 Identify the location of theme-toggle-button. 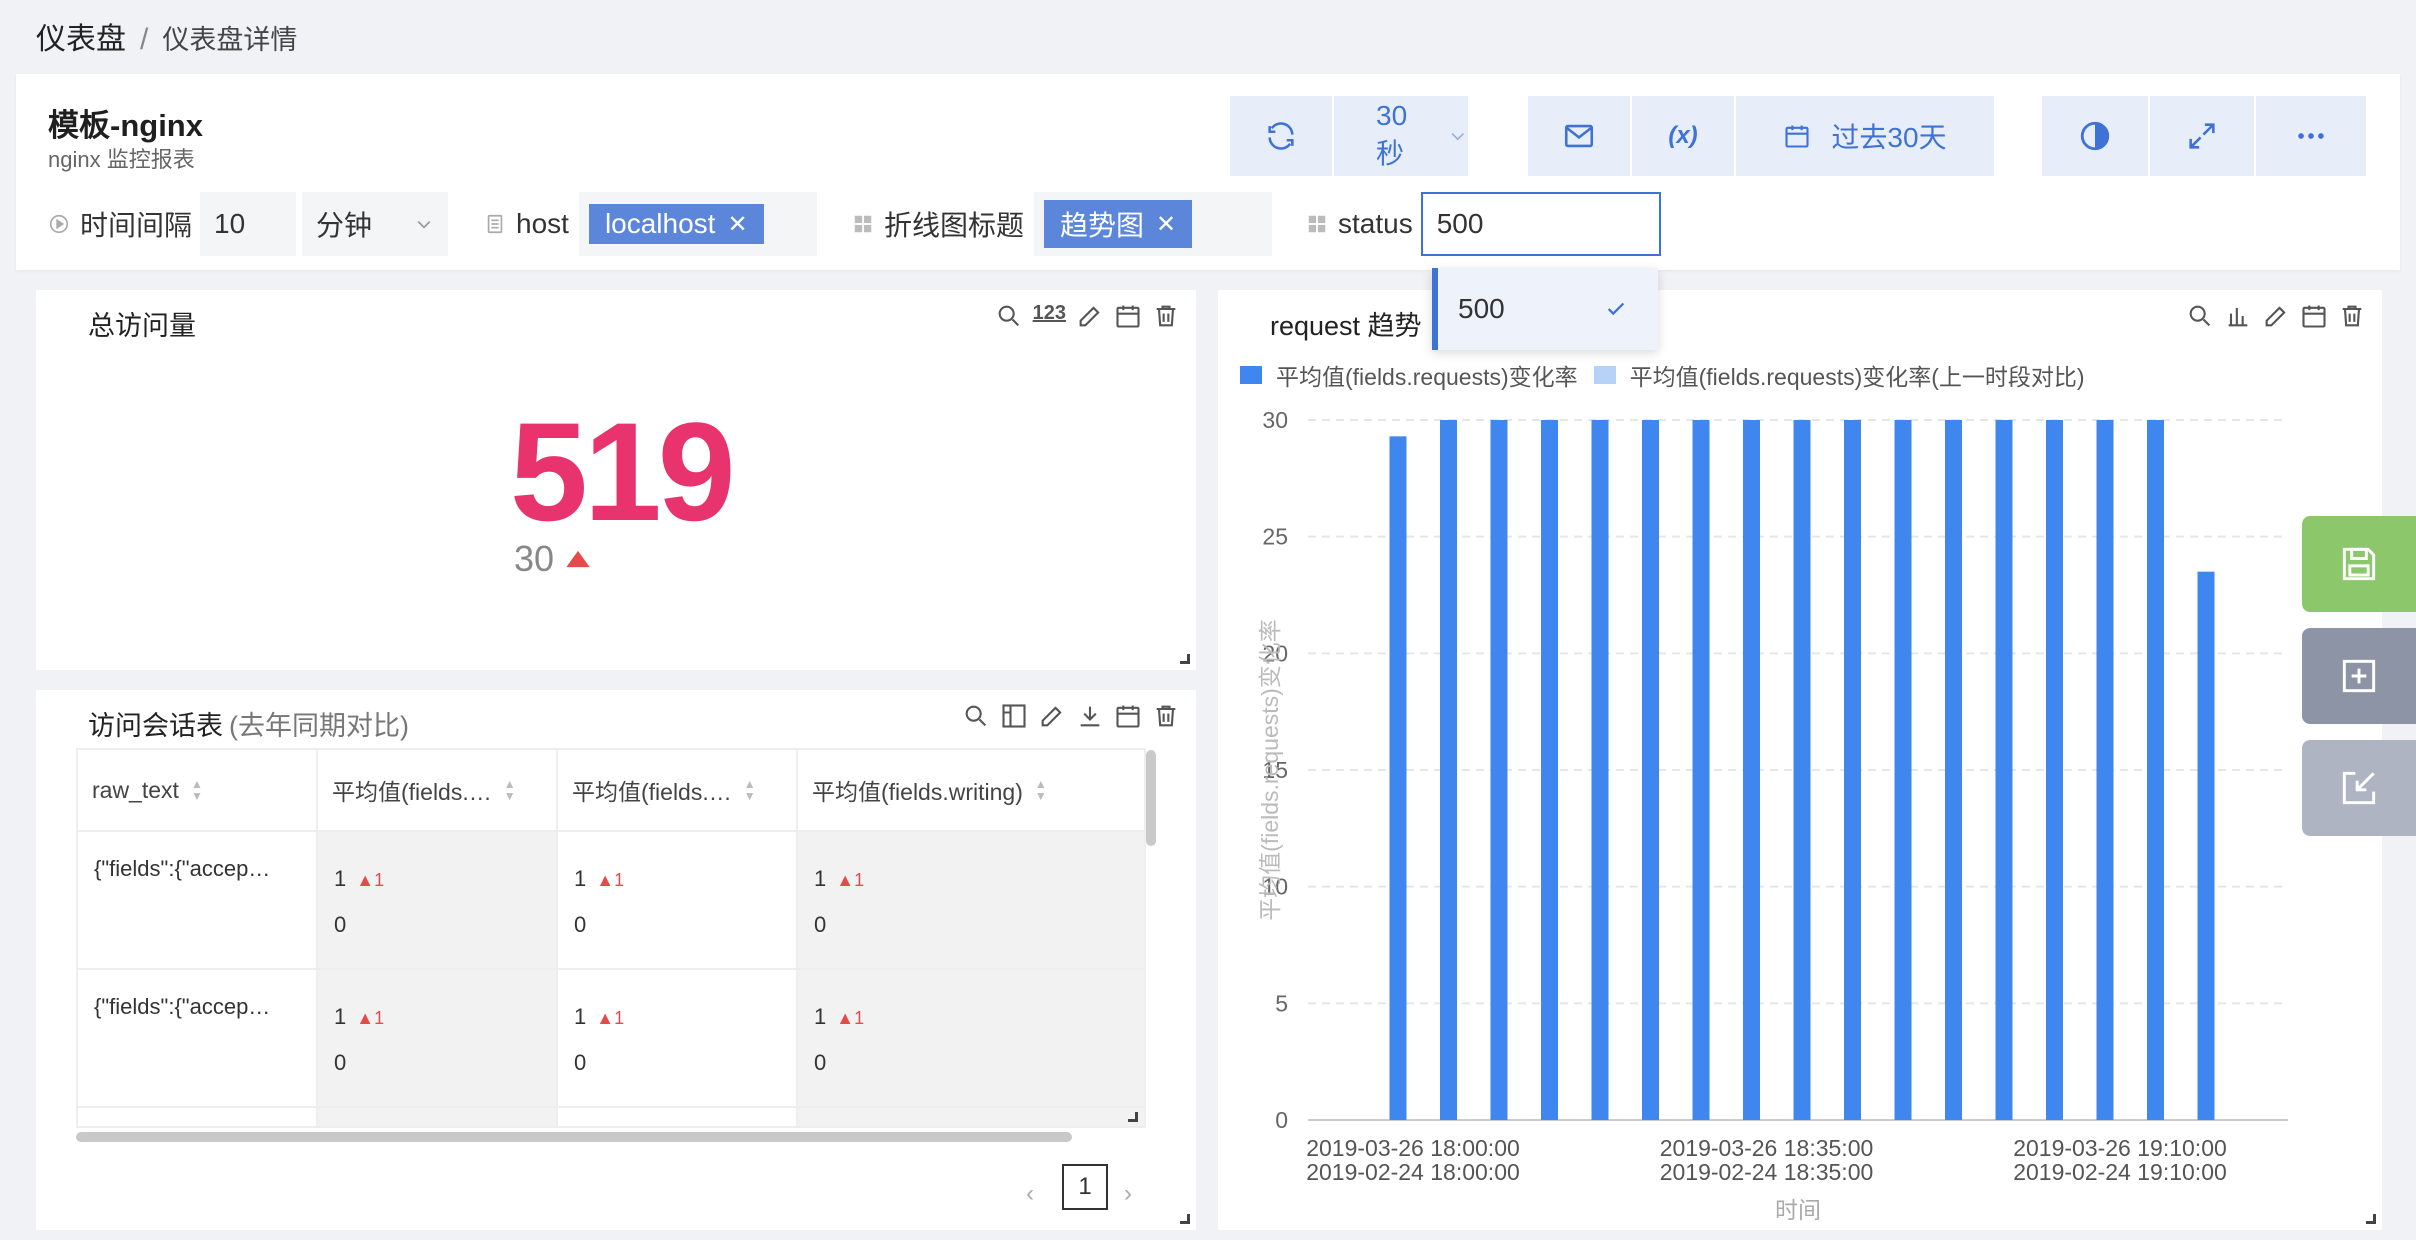
(2095, 136).